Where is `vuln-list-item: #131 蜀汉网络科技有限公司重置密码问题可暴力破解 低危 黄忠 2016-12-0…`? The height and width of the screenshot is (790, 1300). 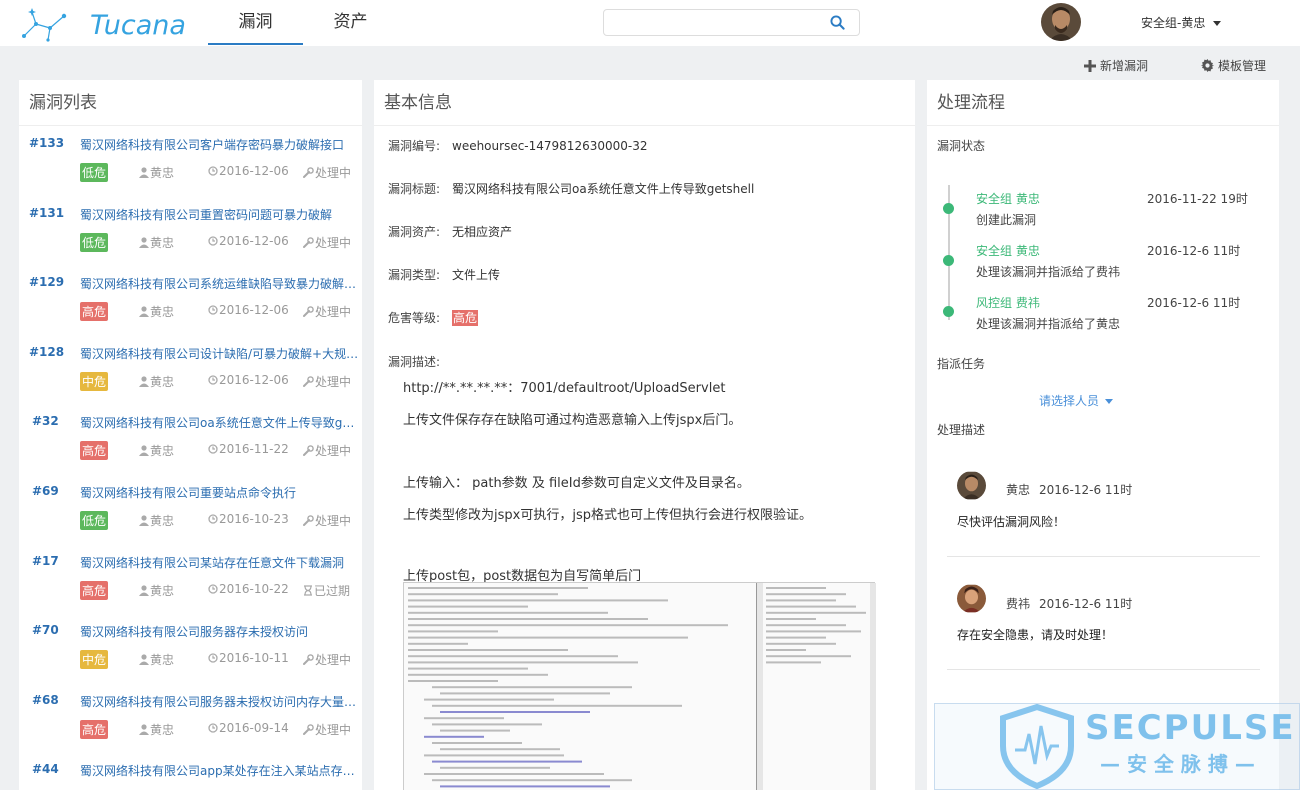
vuln-list-item: #131 蜀汉网络科技有限公司重置密码问题可暴力破解 低危 黄忠 2016-12-0… is located at coordinates (190, 231).